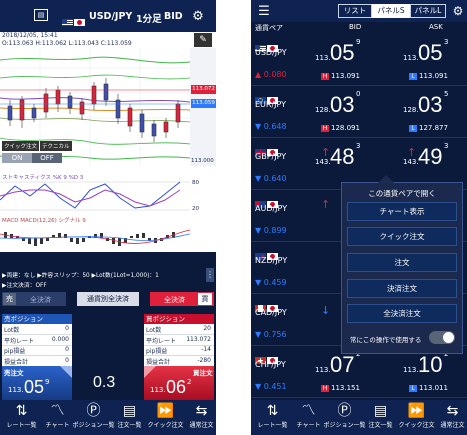 This screenshot has width=467, height=435. What do you see at coordinates (380, 425) in the screenshot?
I see `nav-label: 注文一覧` at bounding box center [380, 425].